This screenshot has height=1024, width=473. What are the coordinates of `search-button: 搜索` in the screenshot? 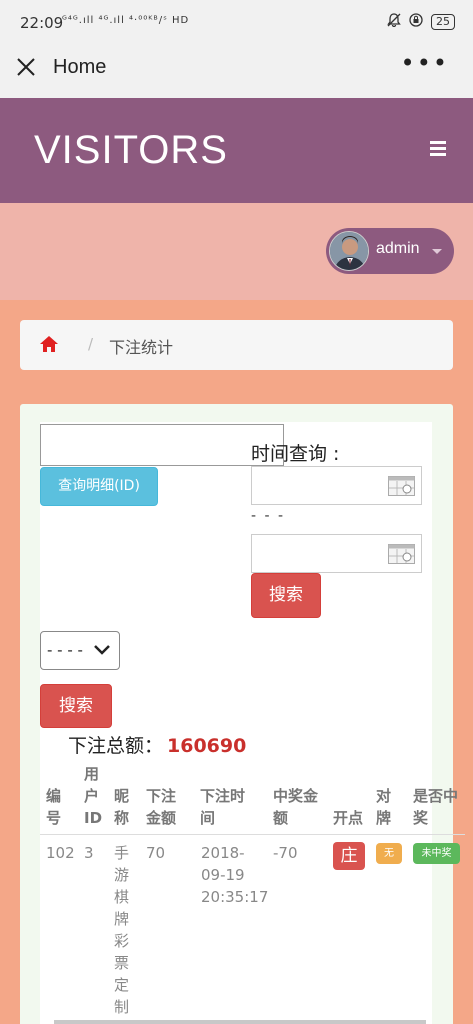 It's located at (286, 595).